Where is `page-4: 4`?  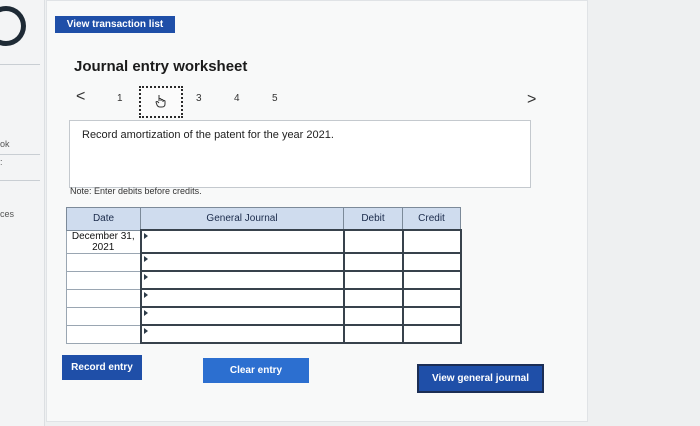
page-4: 4 is located at coordinates (237, 98).